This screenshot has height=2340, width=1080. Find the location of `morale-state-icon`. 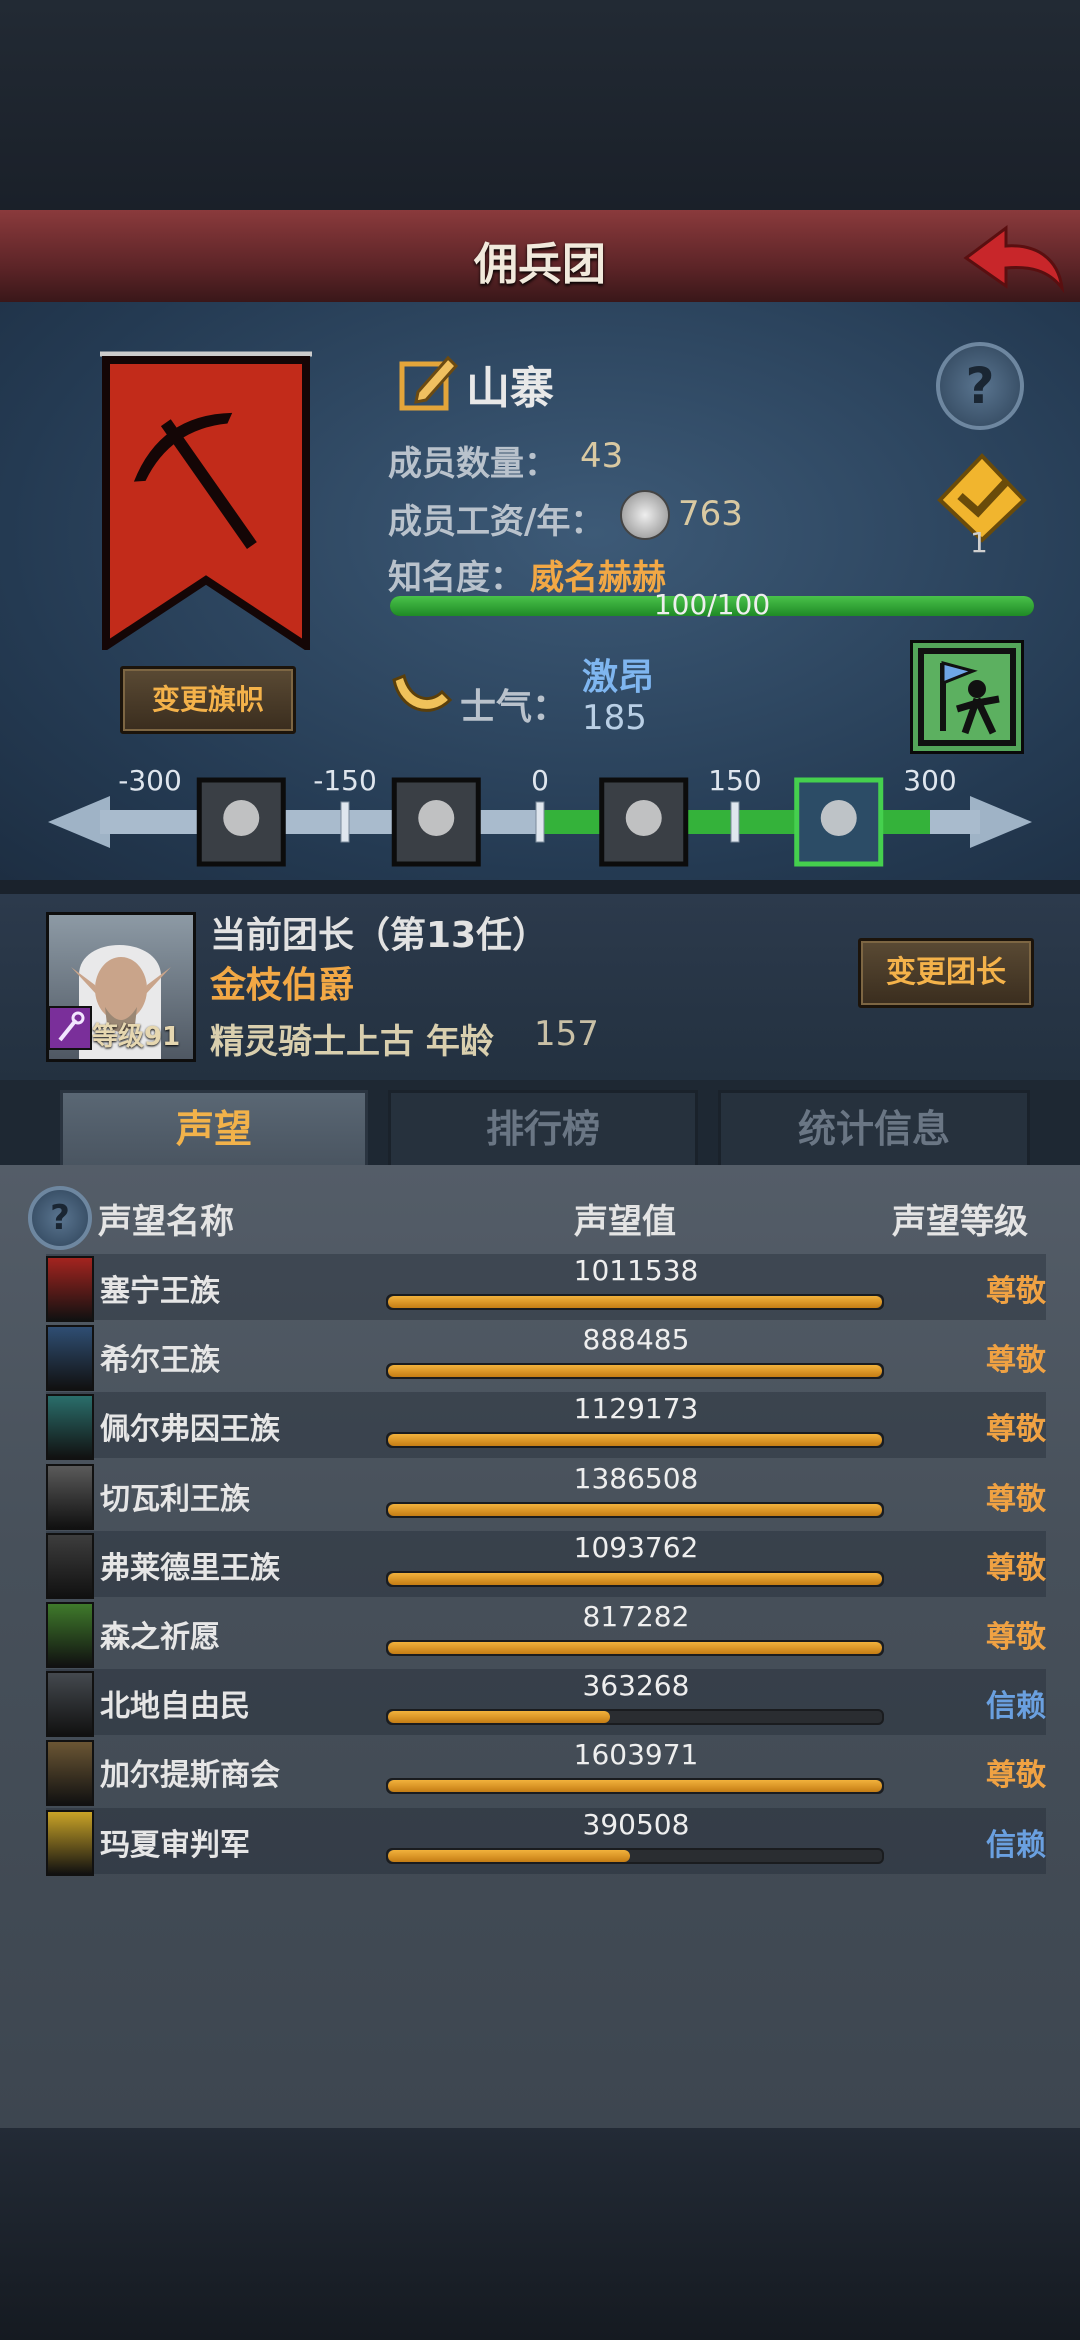

morale-state-icon is located at coordinates (967, 697).